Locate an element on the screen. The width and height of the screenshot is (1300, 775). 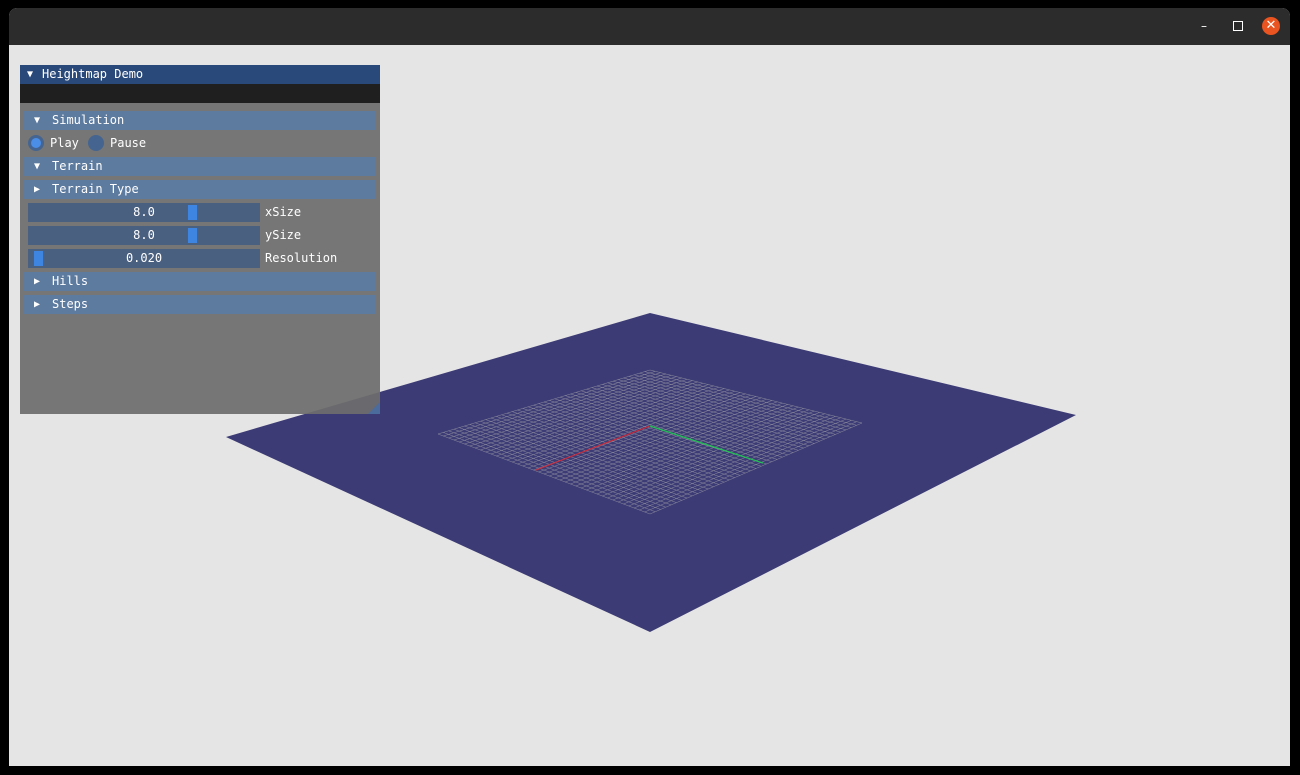
steps-header: ▶ Steps is located at coordinates (200, 304).